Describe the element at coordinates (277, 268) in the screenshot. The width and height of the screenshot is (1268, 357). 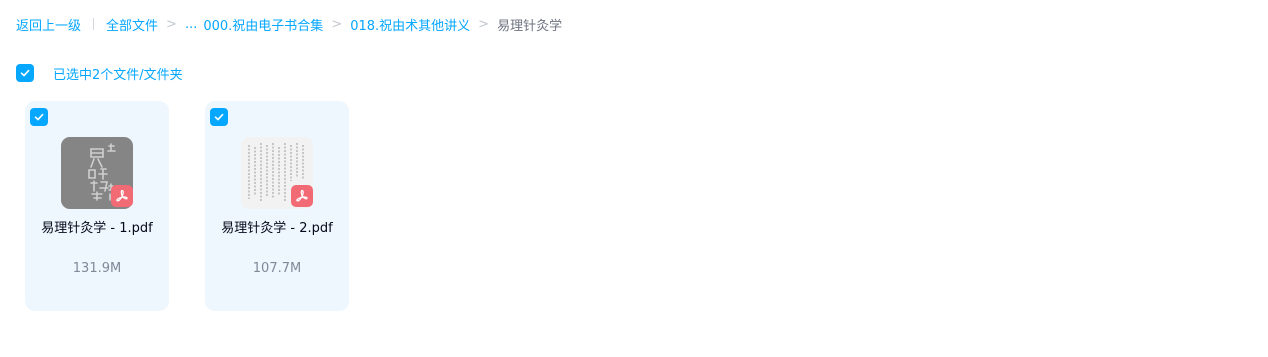
I see `file-size: 107.7M` at that location.